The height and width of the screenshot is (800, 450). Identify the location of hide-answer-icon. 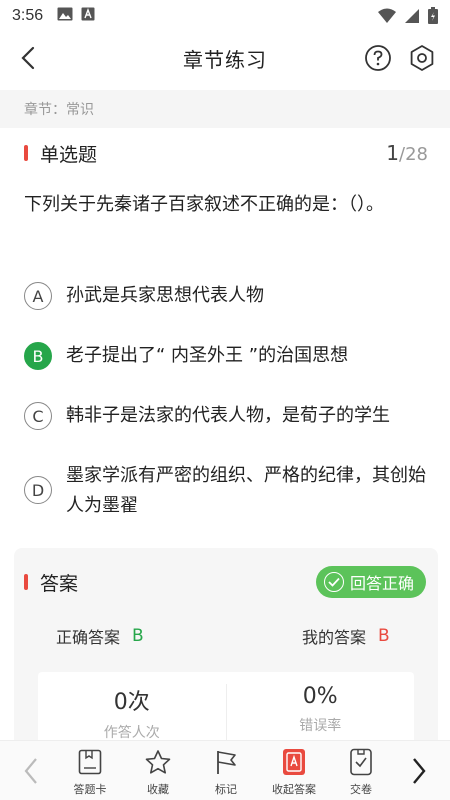
(294, 762).